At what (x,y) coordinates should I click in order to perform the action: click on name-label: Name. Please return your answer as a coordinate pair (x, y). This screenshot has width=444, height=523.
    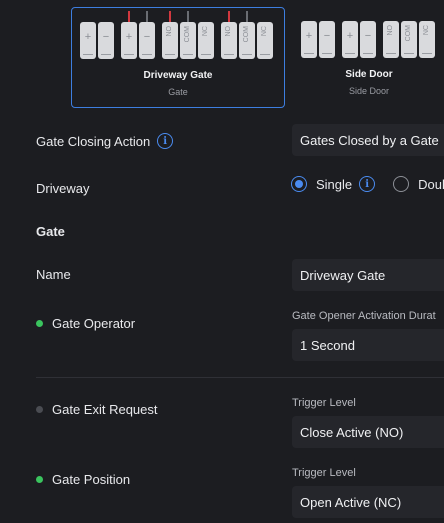
    Looking at the image, I should click on (53, 274).